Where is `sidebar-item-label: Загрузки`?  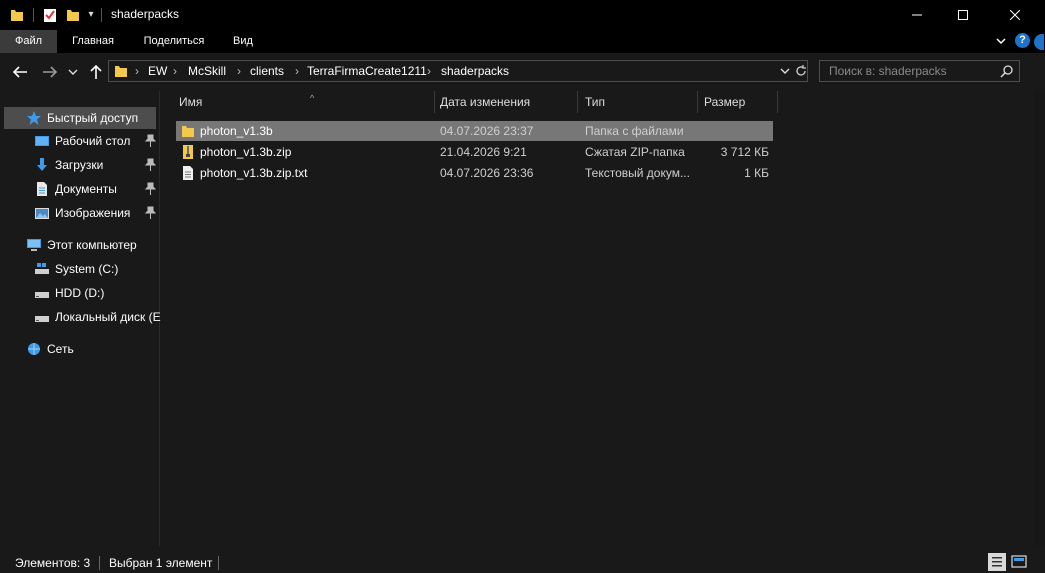 sidebar-item-label: Загрузки is located at coordinates (79, 165).